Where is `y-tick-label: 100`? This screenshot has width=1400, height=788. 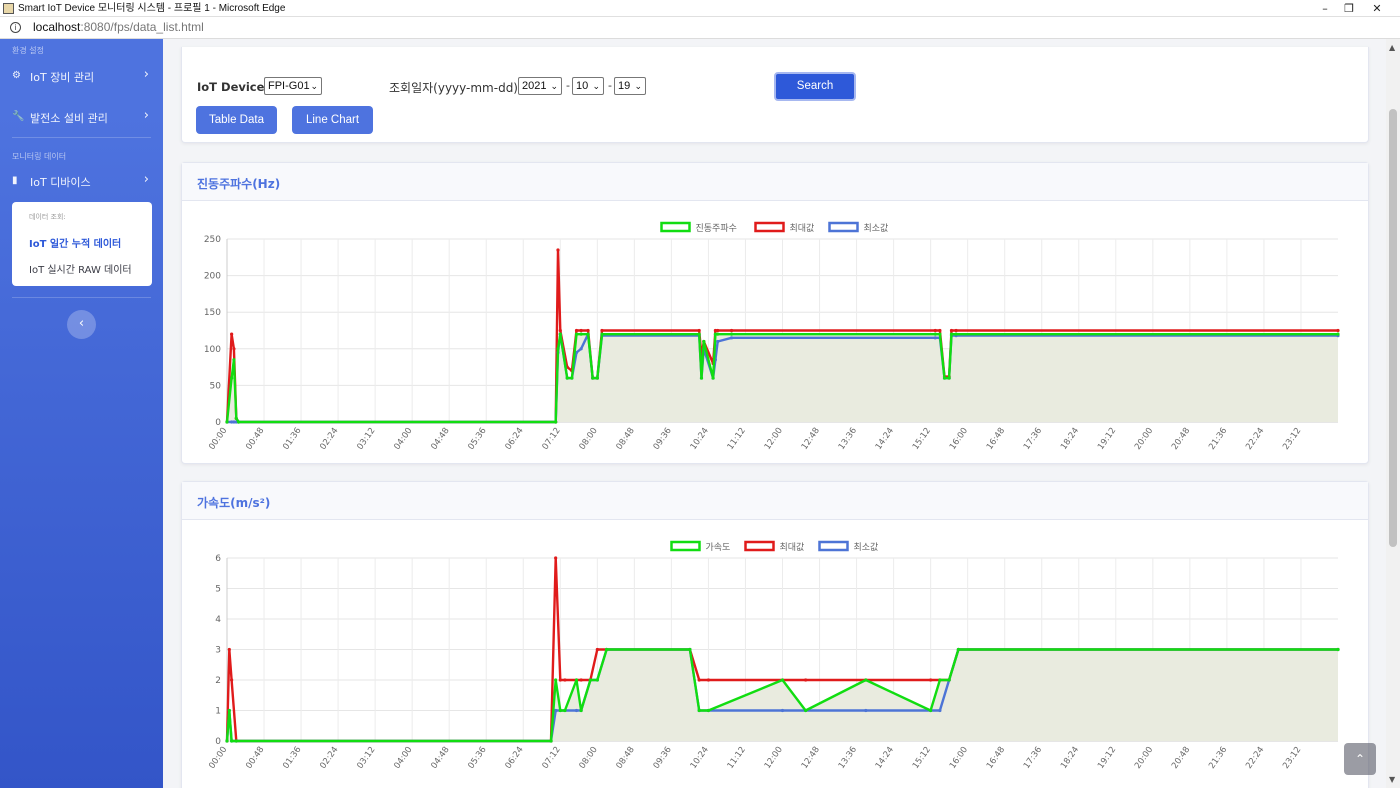
y-tick-label: 100 is located at coordinates (212, 350).